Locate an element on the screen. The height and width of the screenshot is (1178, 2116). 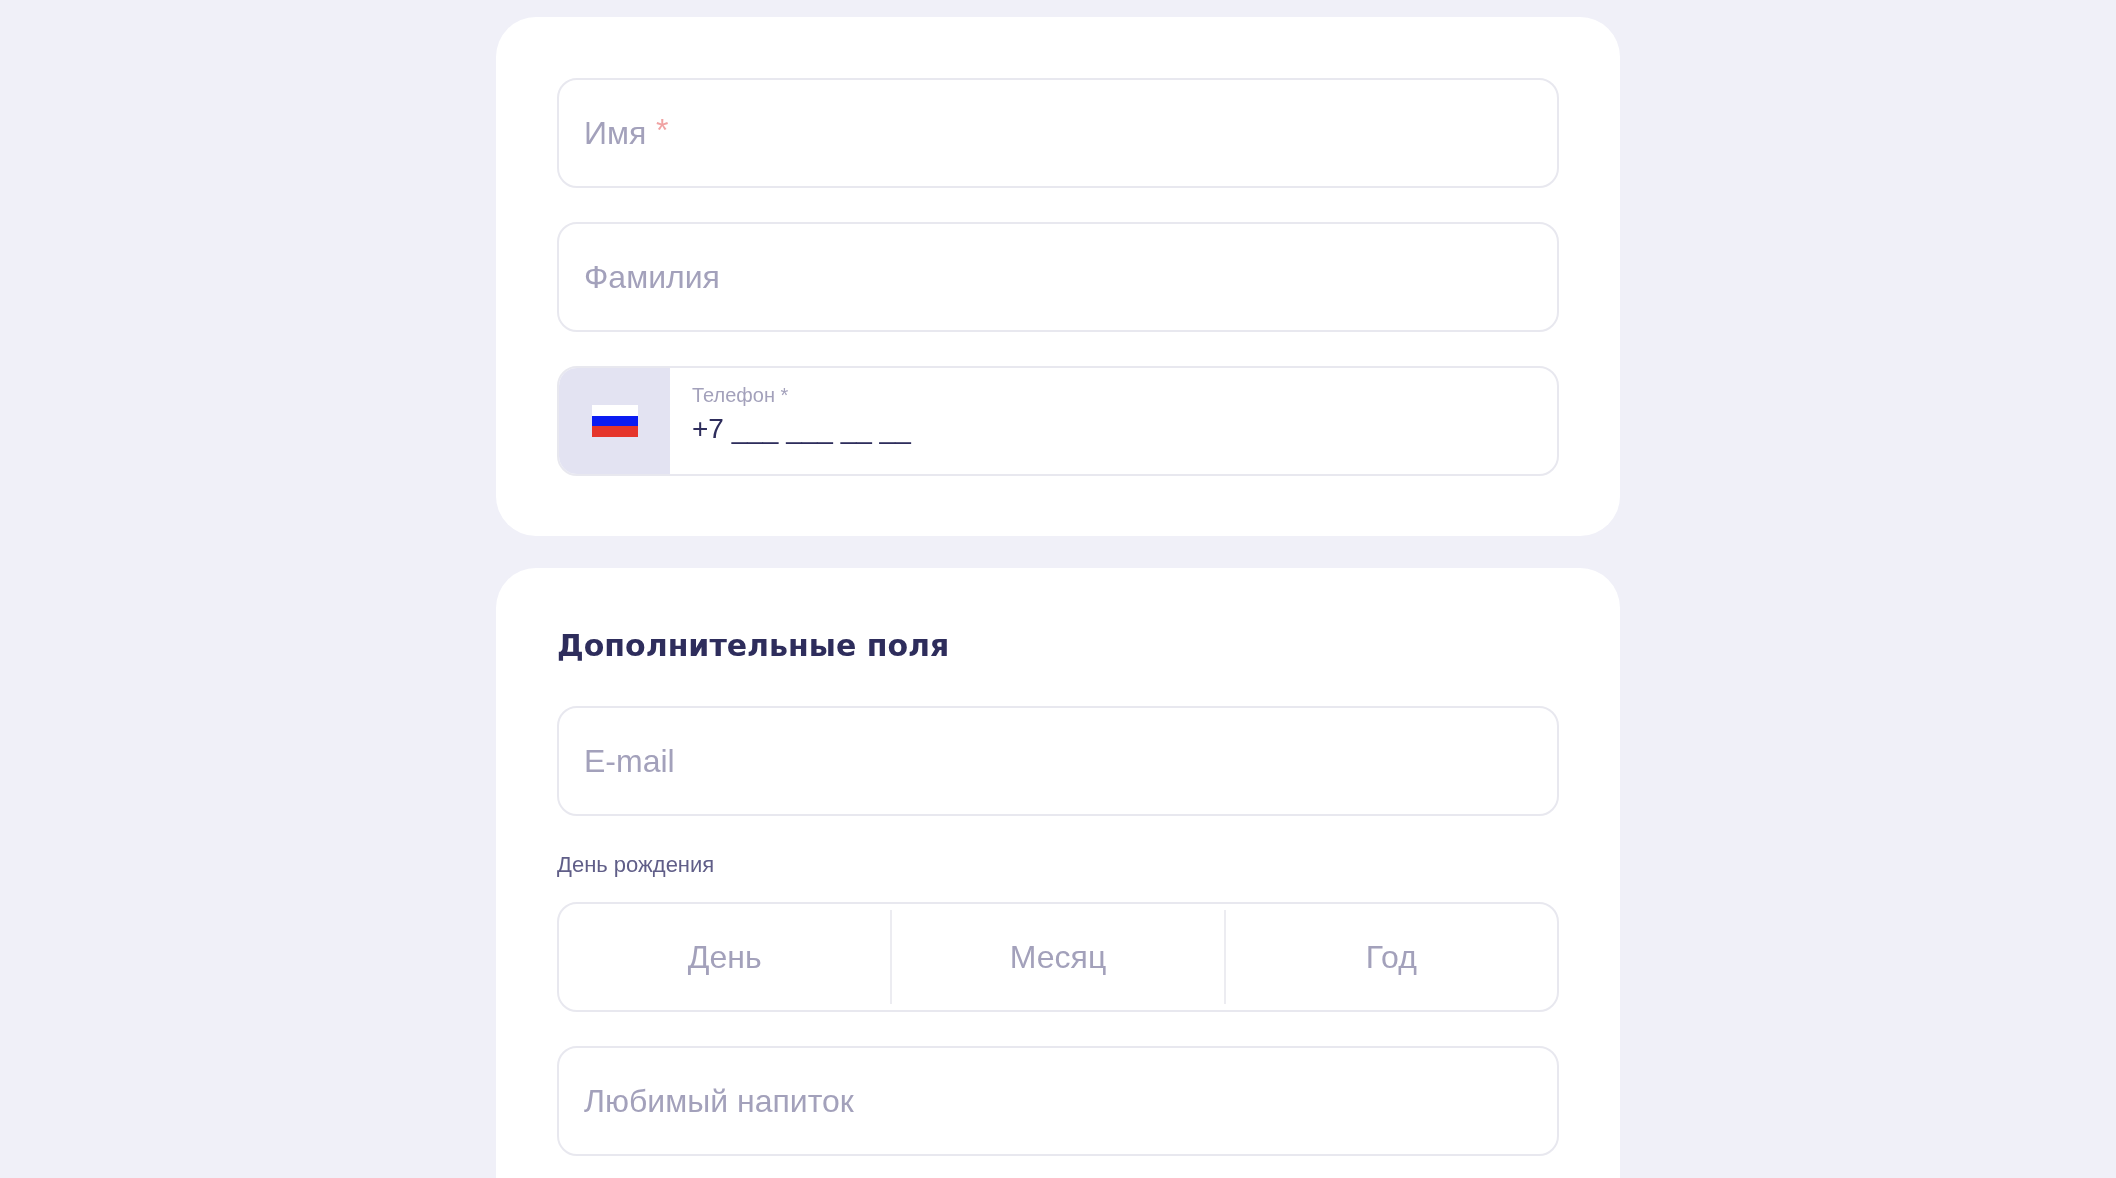
required-asterisk: * is located at coordinates (662, 130).